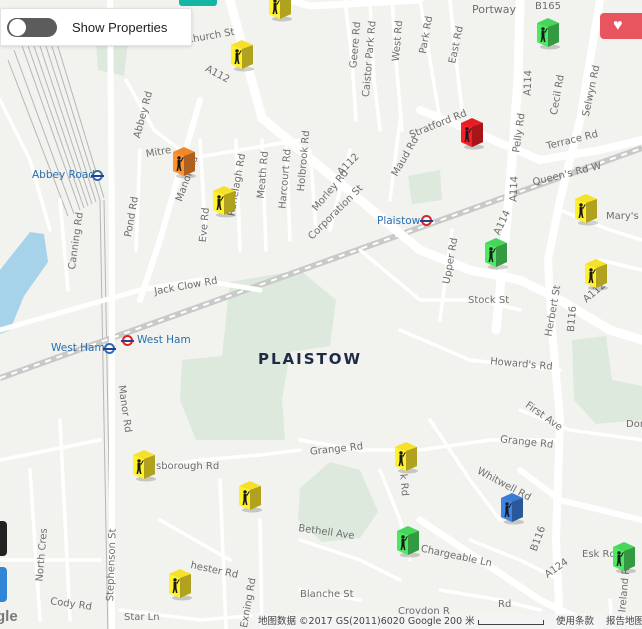  Describe the element at coordinates (459, 621) in the screenshot. I see `scale-label: 200 米` at that location.